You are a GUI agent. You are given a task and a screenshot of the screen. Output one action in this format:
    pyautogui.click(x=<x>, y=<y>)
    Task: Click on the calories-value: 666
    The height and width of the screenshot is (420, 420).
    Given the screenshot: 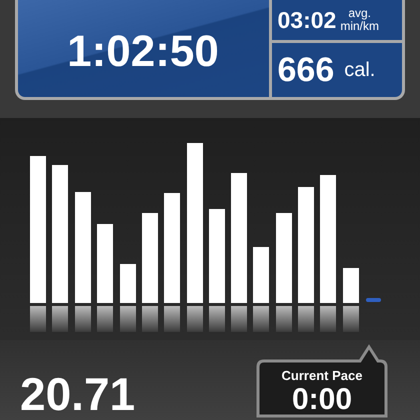 What is the action you would take?
    pyautogui.click(x=306, y=70)
    